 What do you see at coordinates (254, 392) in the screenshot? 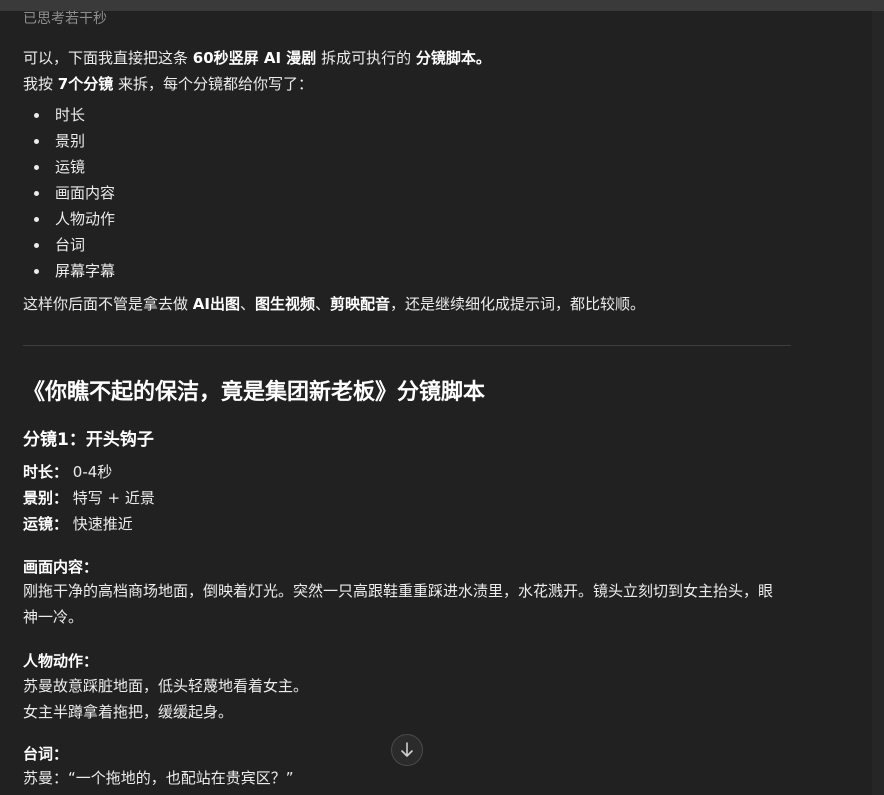
I see `script-title: 《你瞧不起的保洁，竟是集团新老板》分镜脚本` at bounding box center [254, 392].